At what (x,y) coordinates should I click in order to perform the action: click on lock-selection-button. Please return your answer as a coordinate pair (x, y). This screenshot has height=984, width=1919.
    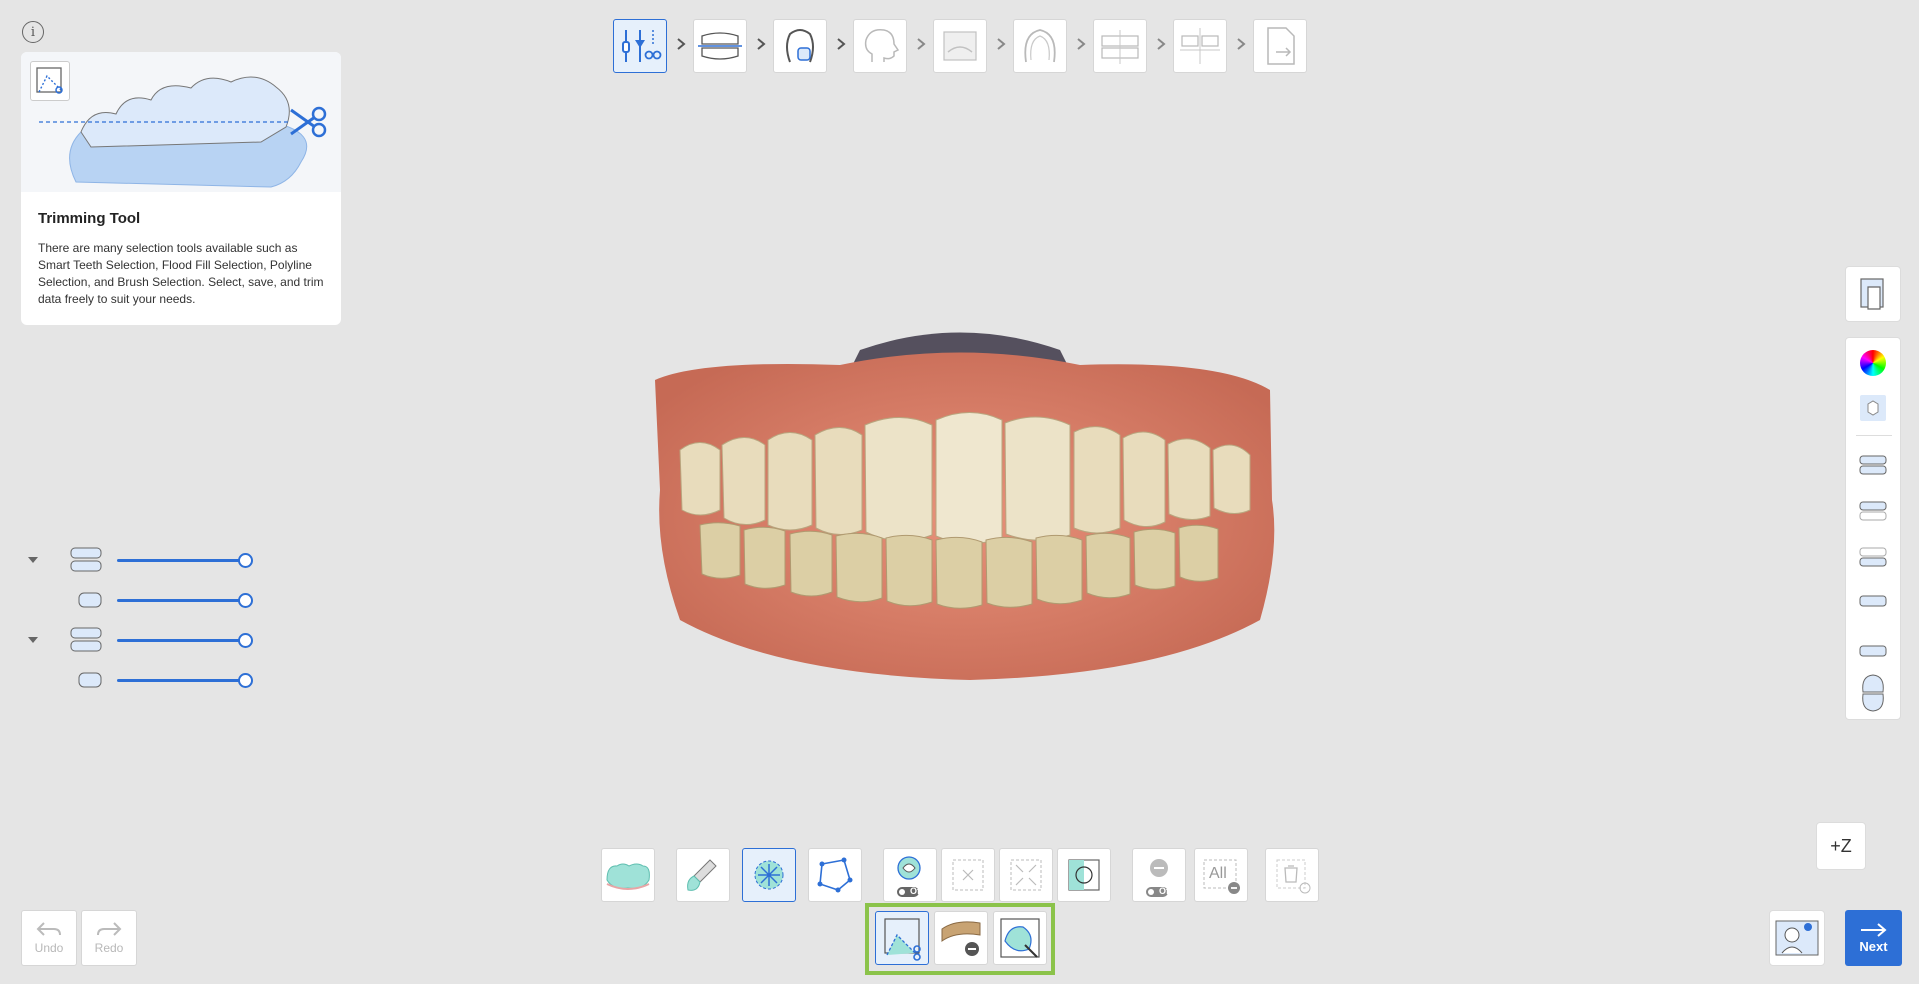
    Looking at the image, I should click on (961, 938).